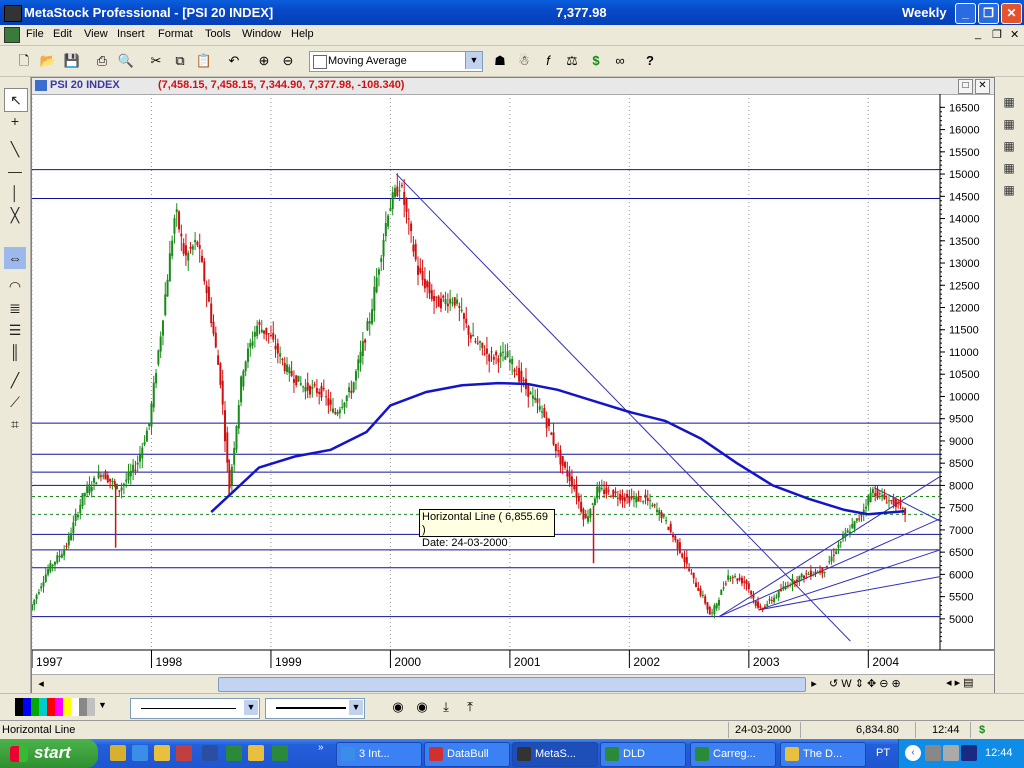 Image resolution: width=1024 pixels, height=768 pixels. What do you see at coordinates (15, 193) in the screenshot?
I see `vertical-line-tool-icon: │` at bounding box center [15, 193].